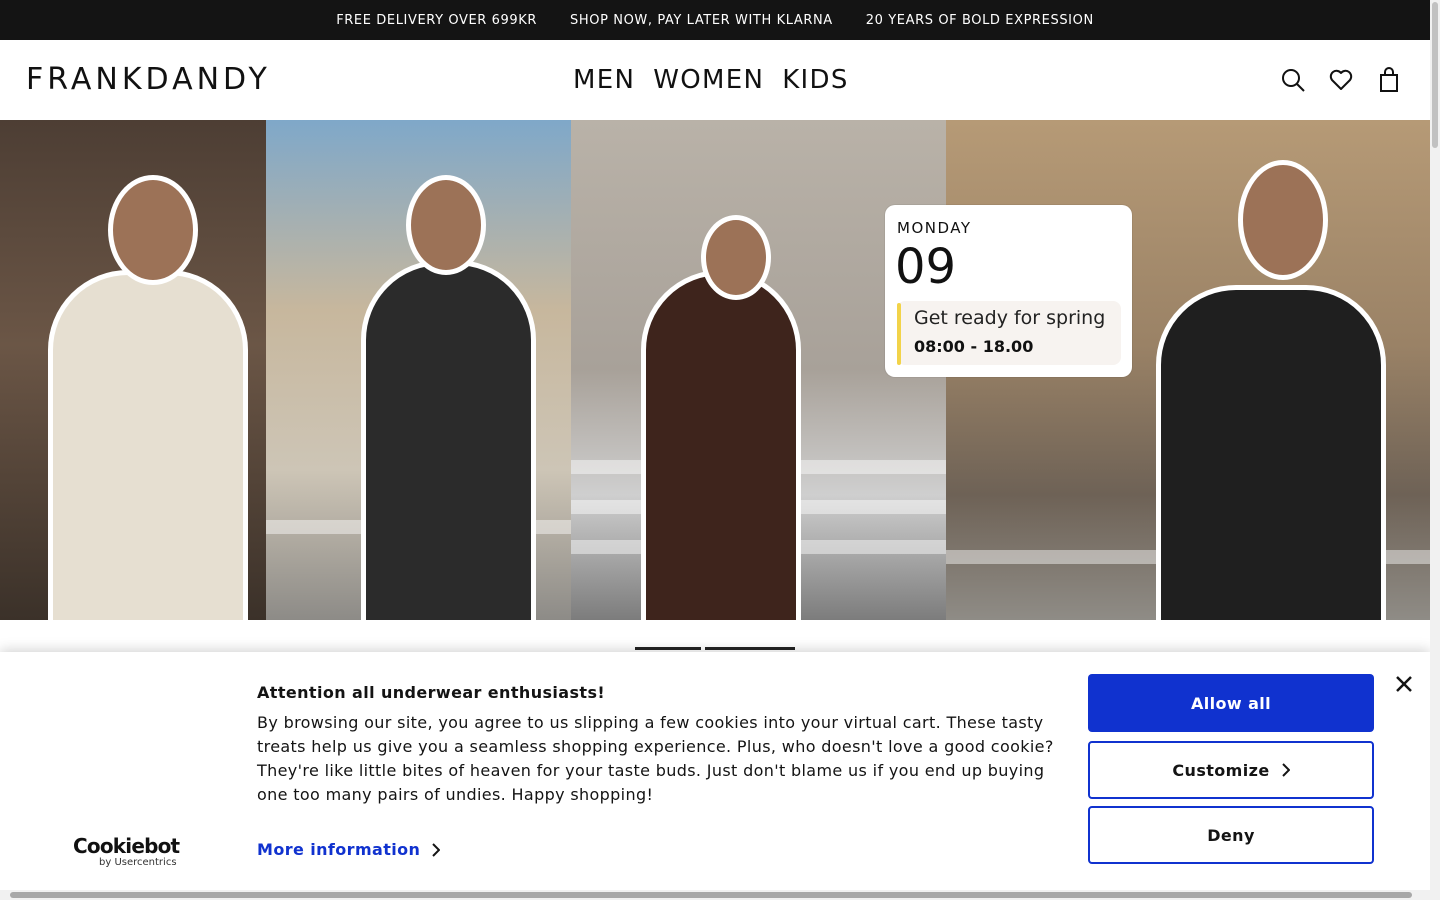 The image size is (1440, 900). I want to click on deny-label: Deny, so click(1231, 835).